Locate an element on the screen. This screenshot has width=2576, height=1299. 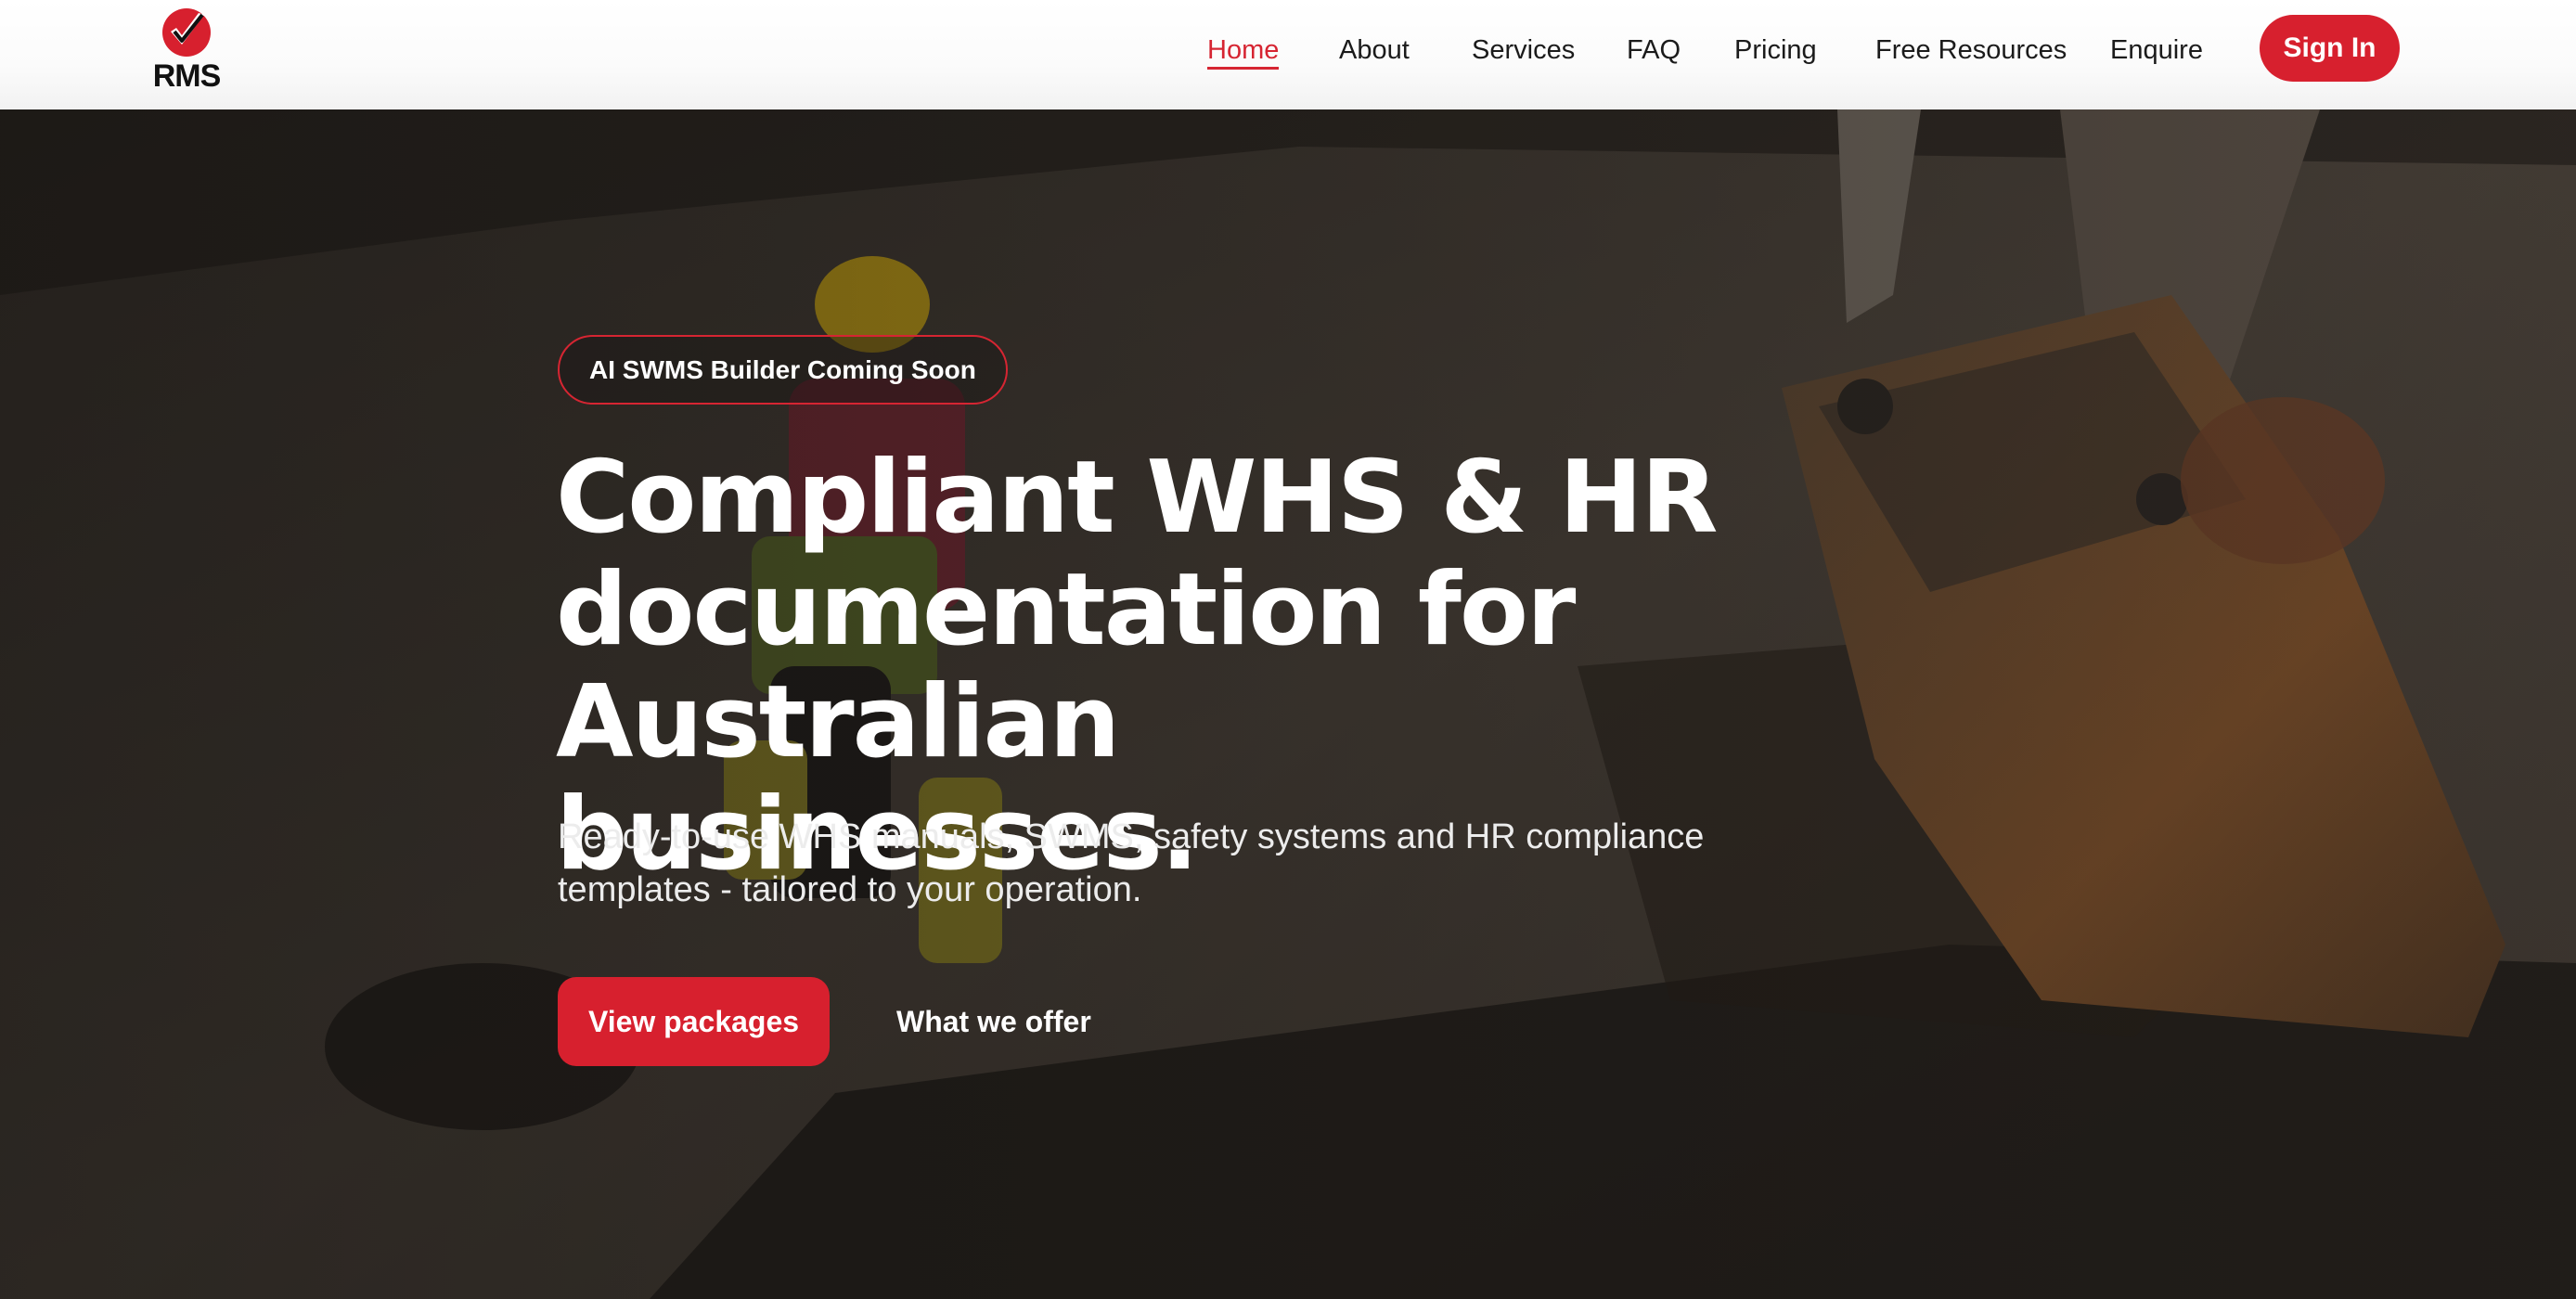
nav-enquire: Enquire is located at coordinates (2157, 50).